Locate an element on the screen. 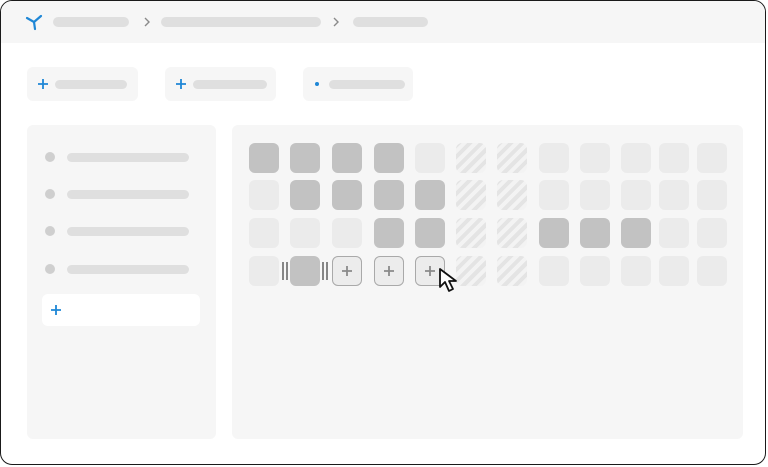  dot-button is located at coordinates (358, 84).